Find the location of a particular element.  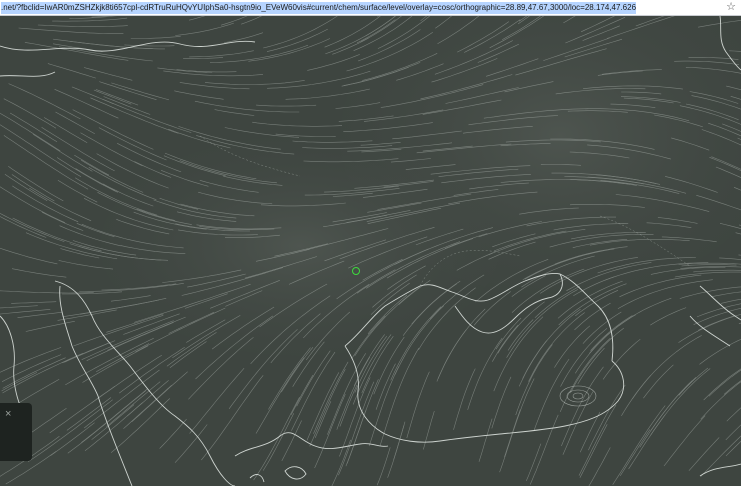

side-panel: × is located at coordinates (16, 432).